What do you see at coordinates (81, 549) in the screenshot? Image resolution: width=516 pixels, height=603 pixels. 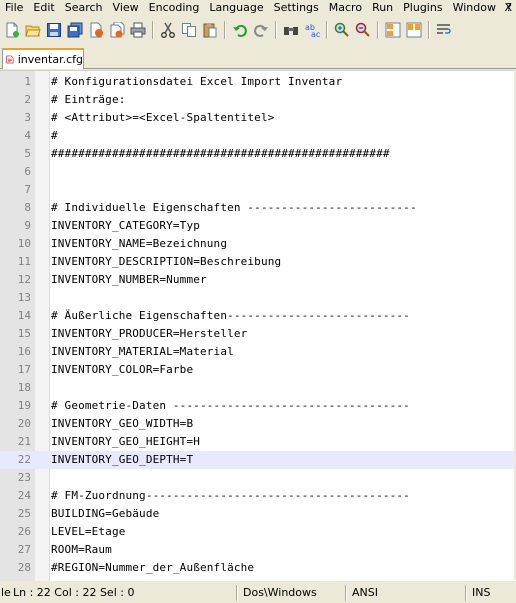 I see `line-text: ROOM=Raum` at bounding box center [81, 549].